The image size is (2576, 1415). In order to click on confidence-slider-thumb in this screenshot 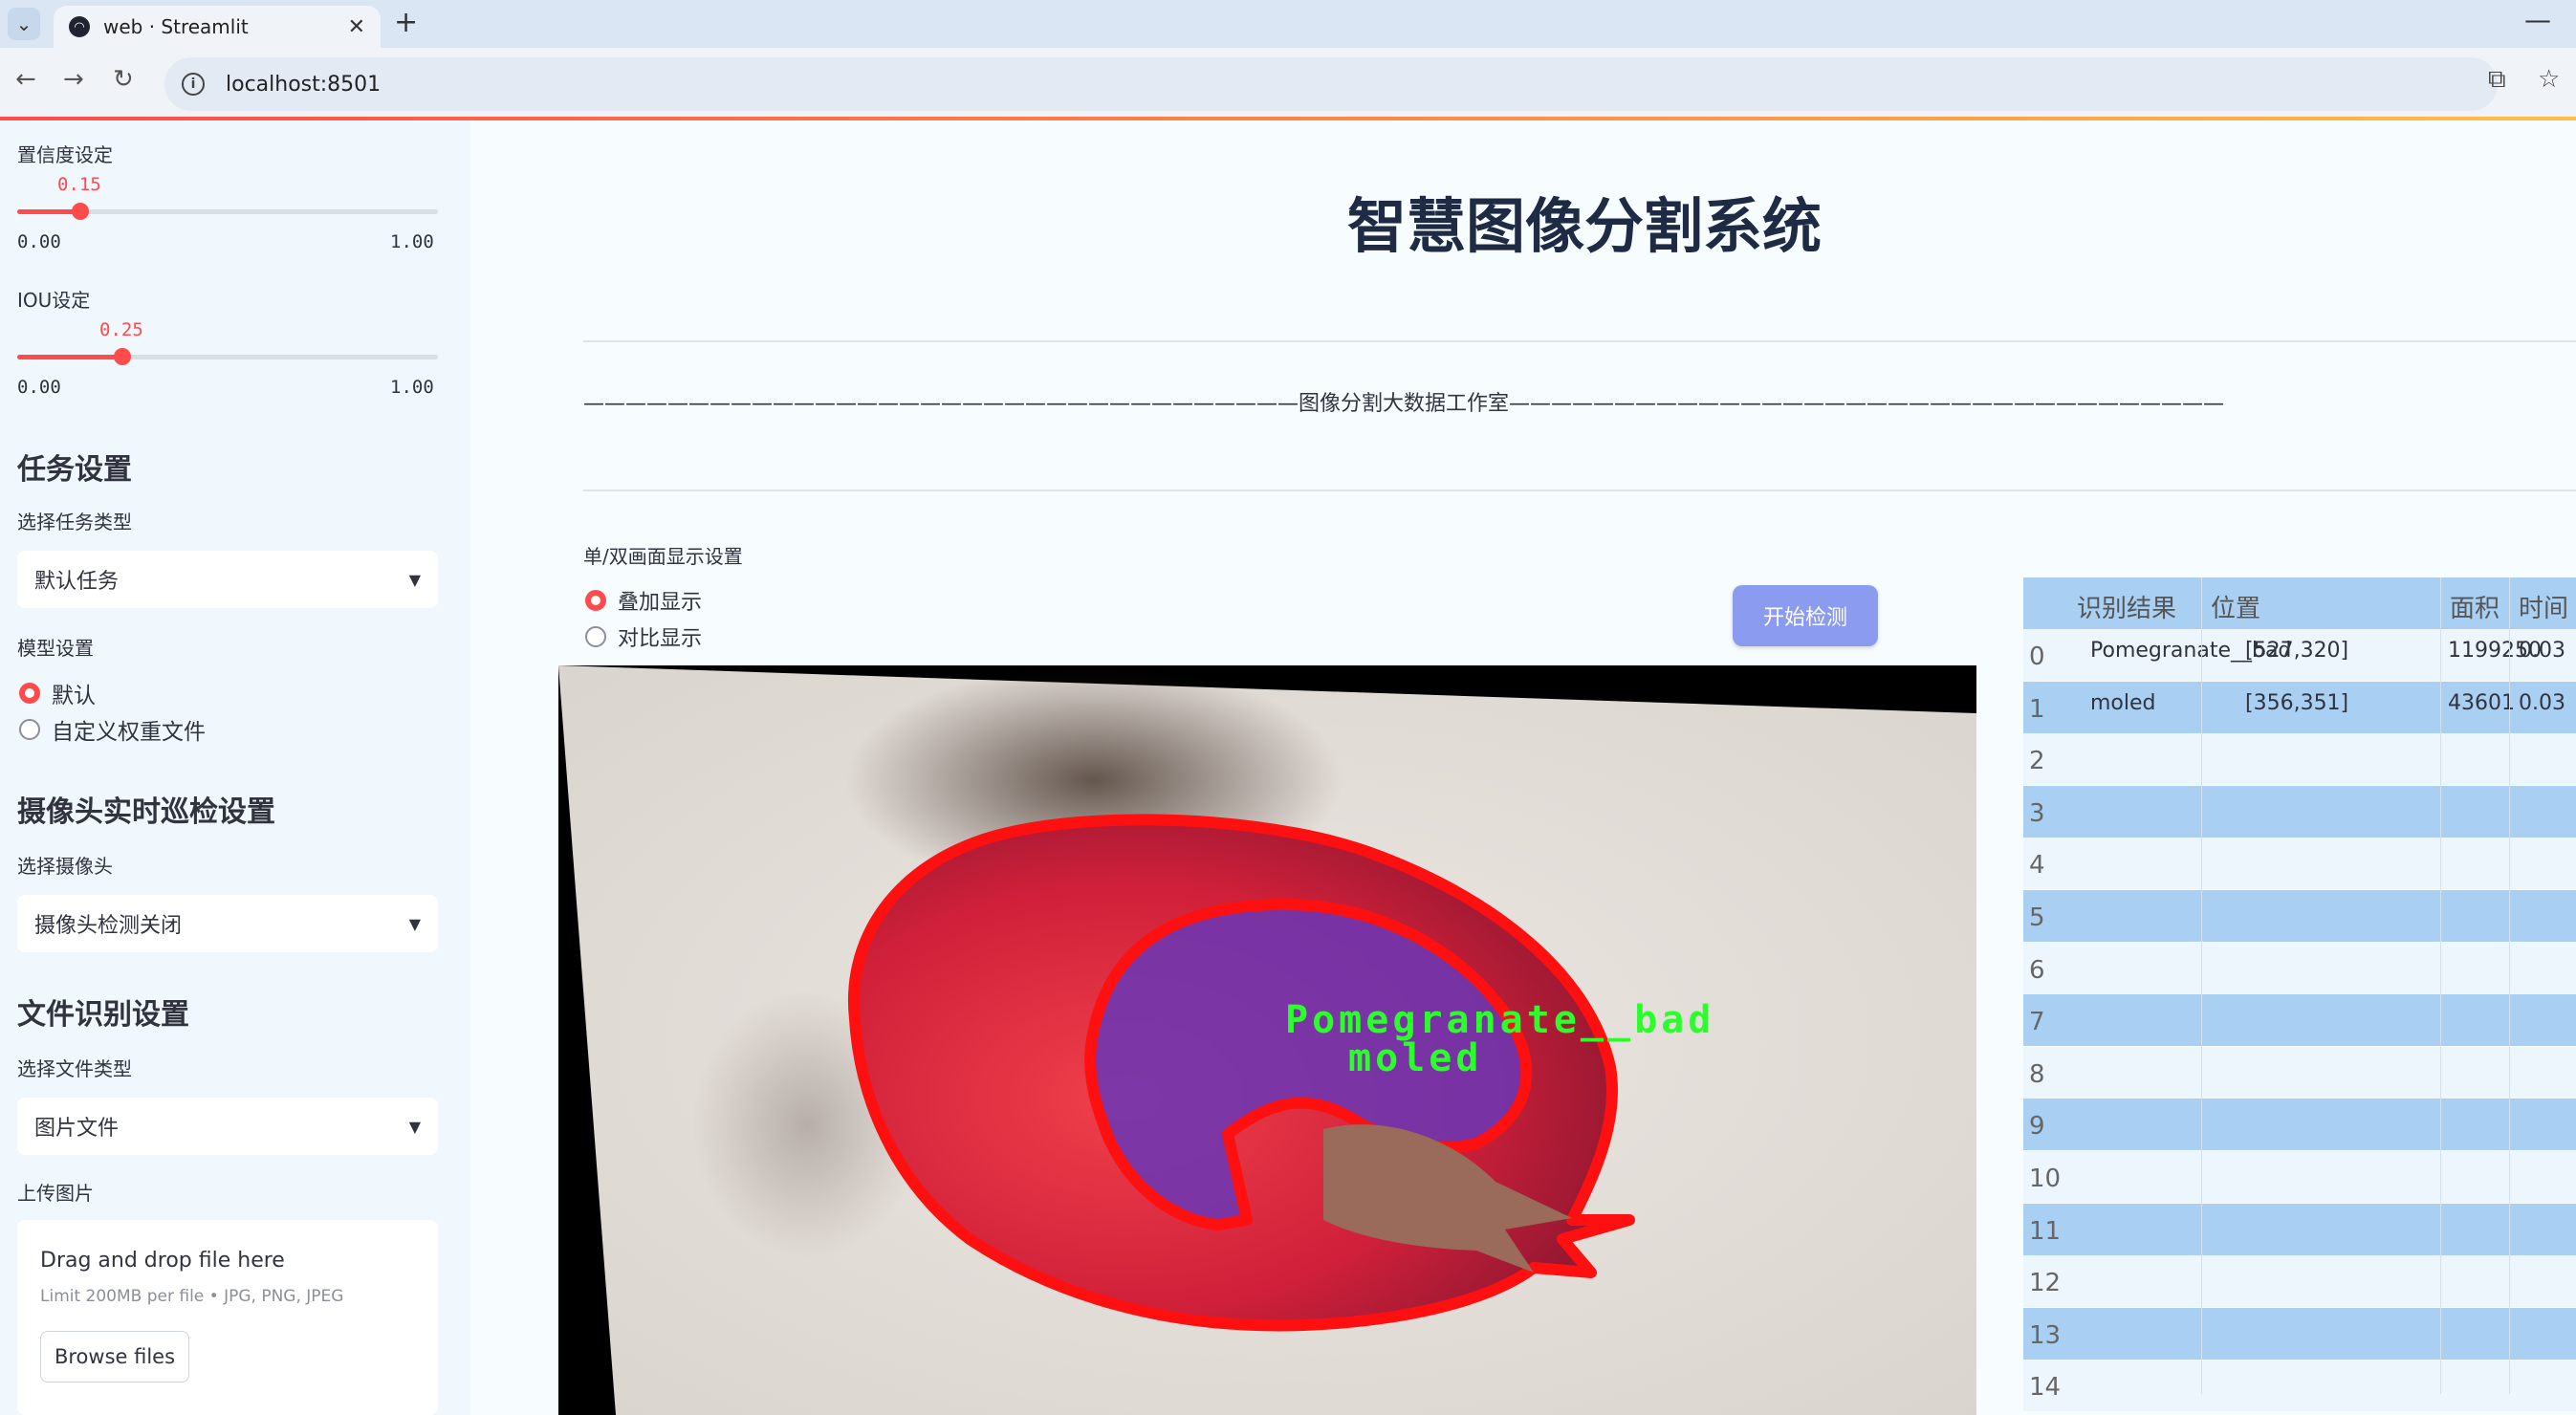, I will do `click(80, 211)`.